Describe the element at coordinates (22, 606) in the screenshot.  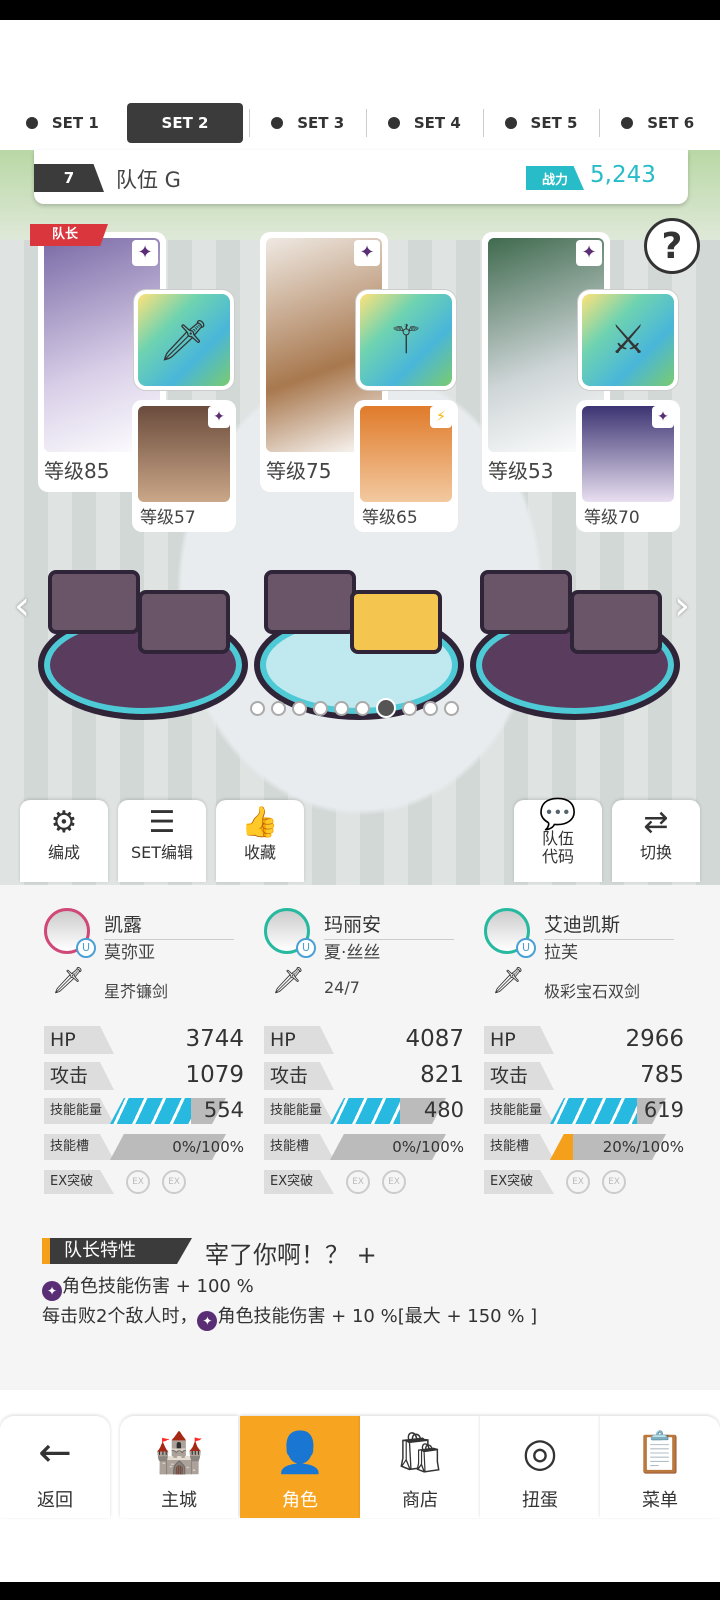
I see `chevron-left-icon: ‹` at that location.